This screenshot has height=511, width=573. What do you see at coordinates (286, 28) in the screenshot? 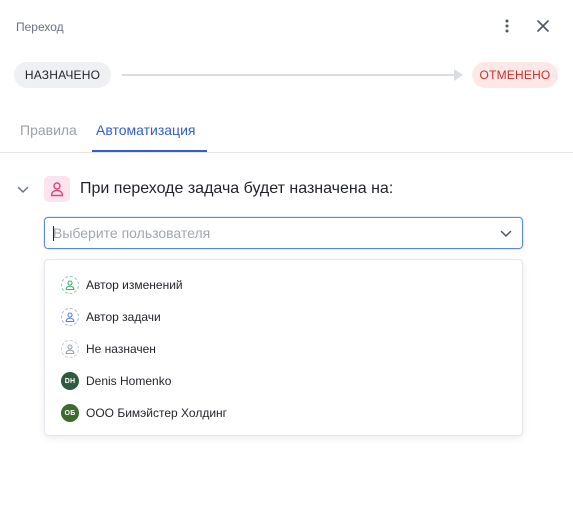
I see `dialog-header: Переход` at bounding box center [286, 28].